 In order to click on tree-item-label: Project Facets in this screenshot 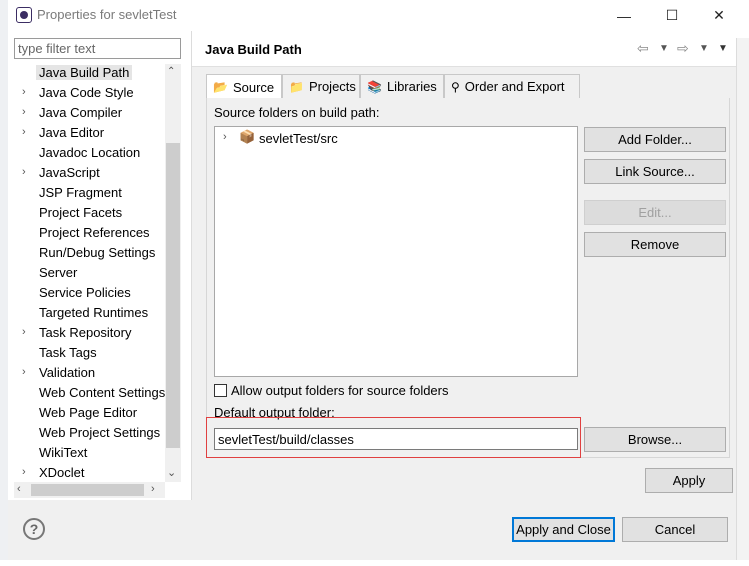, I will do `click(81, 212)`.